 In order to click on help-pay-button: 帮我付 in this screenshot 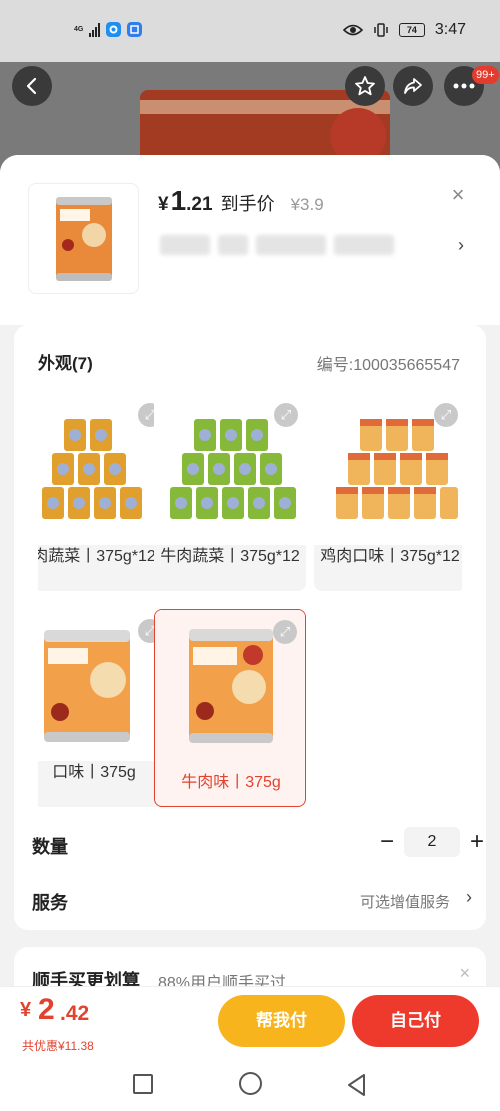, I will do `click(281, 1021)`.